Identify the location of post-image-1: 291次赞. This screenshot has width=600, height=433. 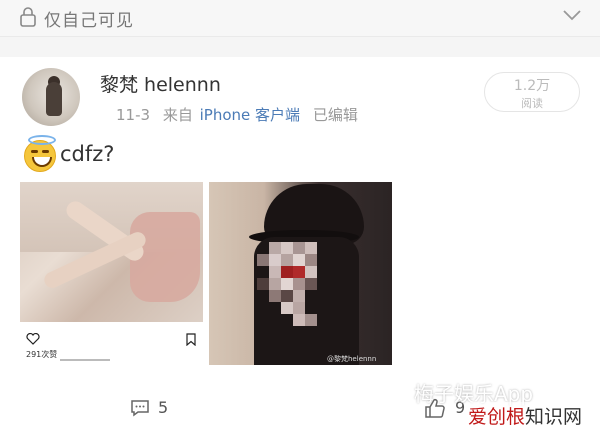
(111, 273).